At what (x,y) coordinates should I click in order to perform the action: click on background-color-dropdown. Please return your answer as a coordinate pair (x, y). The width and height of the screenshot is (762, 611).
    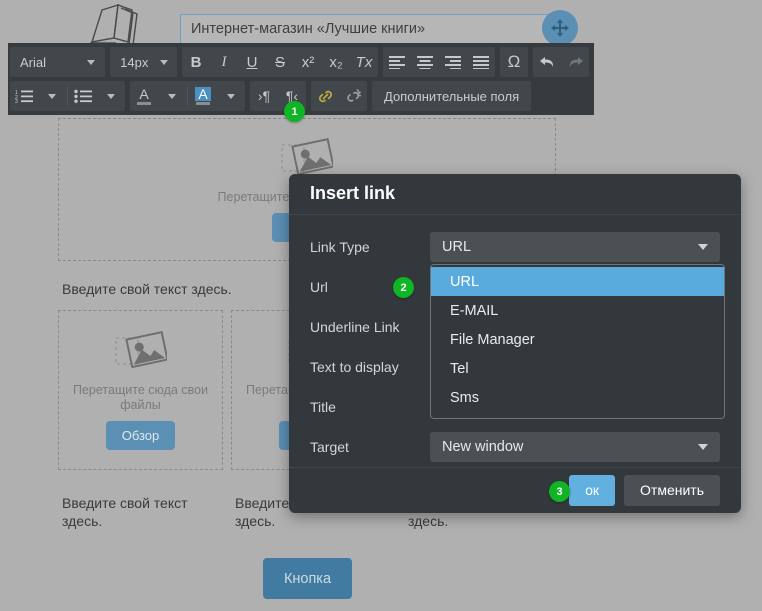
    Looking at the image, I should click on (231, 96).